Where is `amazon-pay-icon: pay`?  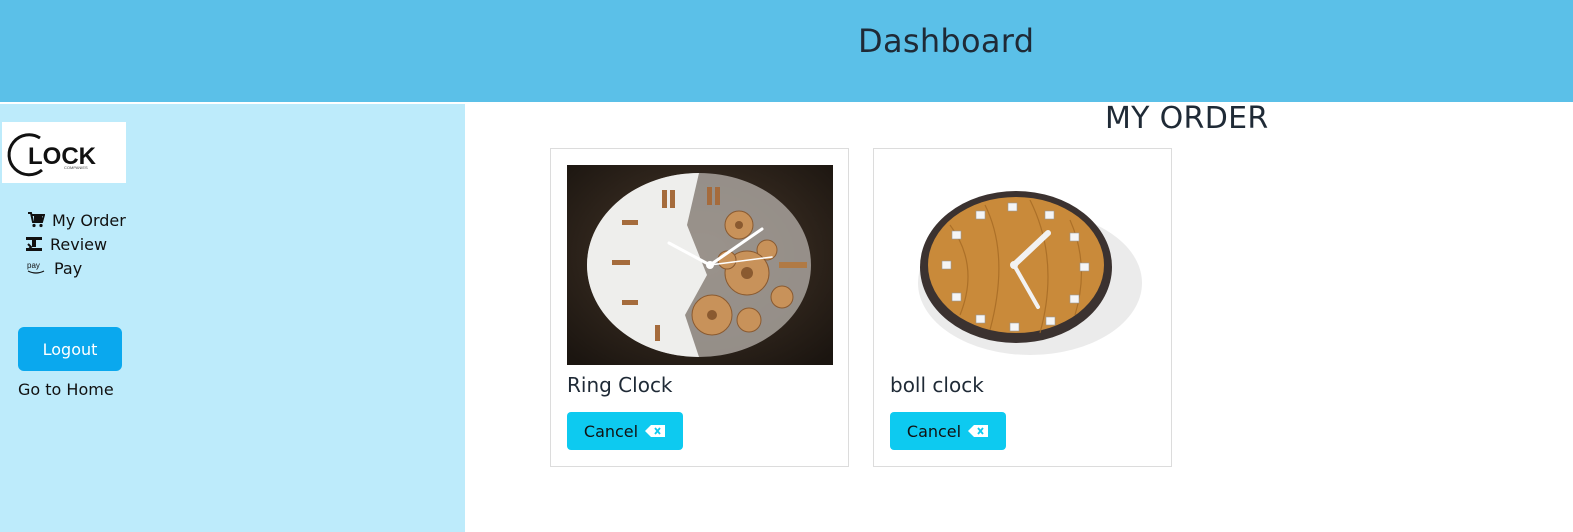
amazon-pay-icon: pay is located at coordinates (37, 268).